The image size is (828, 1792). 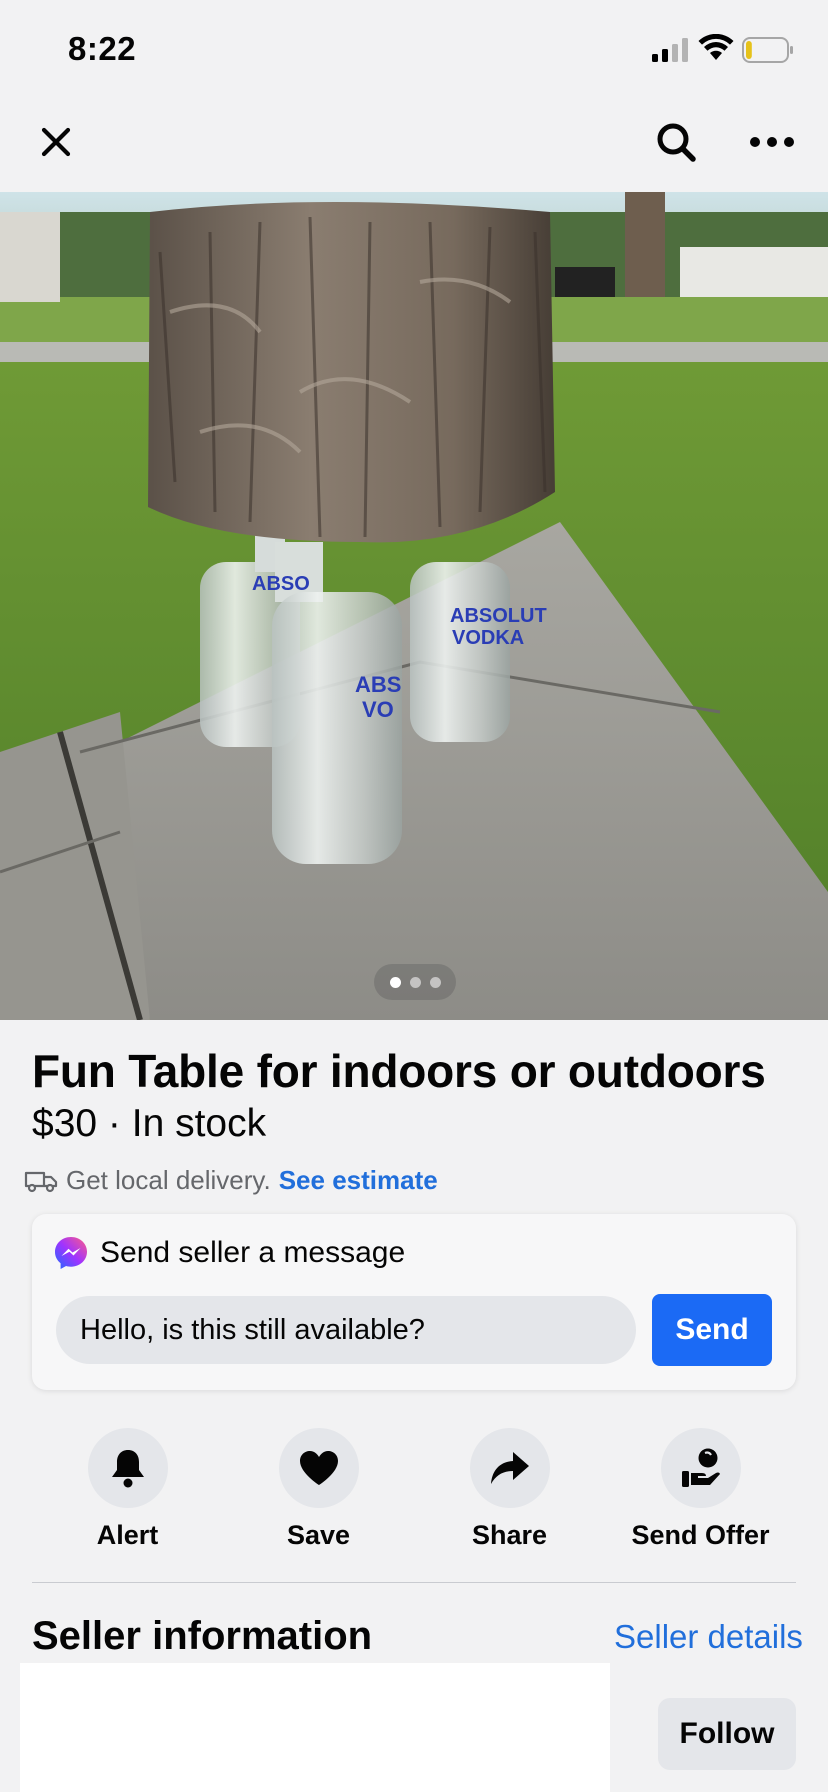 What do you see at coordinates (700, 1535) in the screenshot?
I see `action-label: Send Offer` at bounding box center [700, 1535].